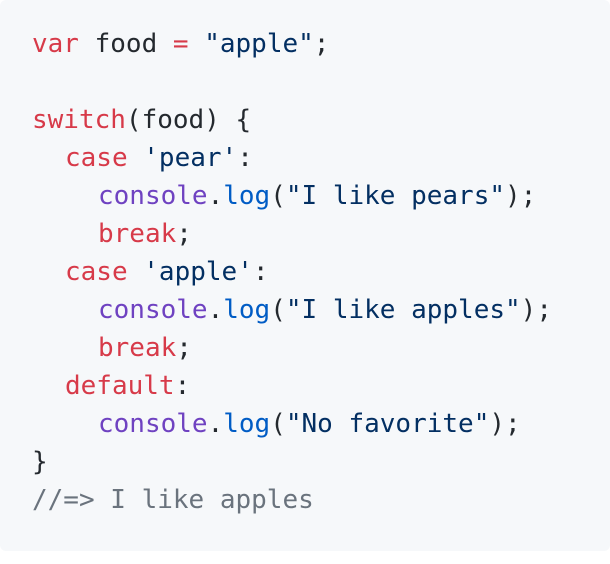 This screenshot has height=564, width=610. I want to click on assignment-operator: =, so click(180, 44).